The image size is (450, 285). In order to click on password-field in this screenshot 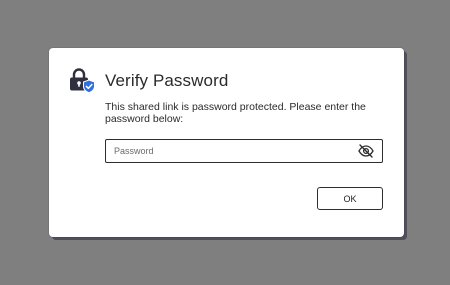, I will do `click(244, 151)`.